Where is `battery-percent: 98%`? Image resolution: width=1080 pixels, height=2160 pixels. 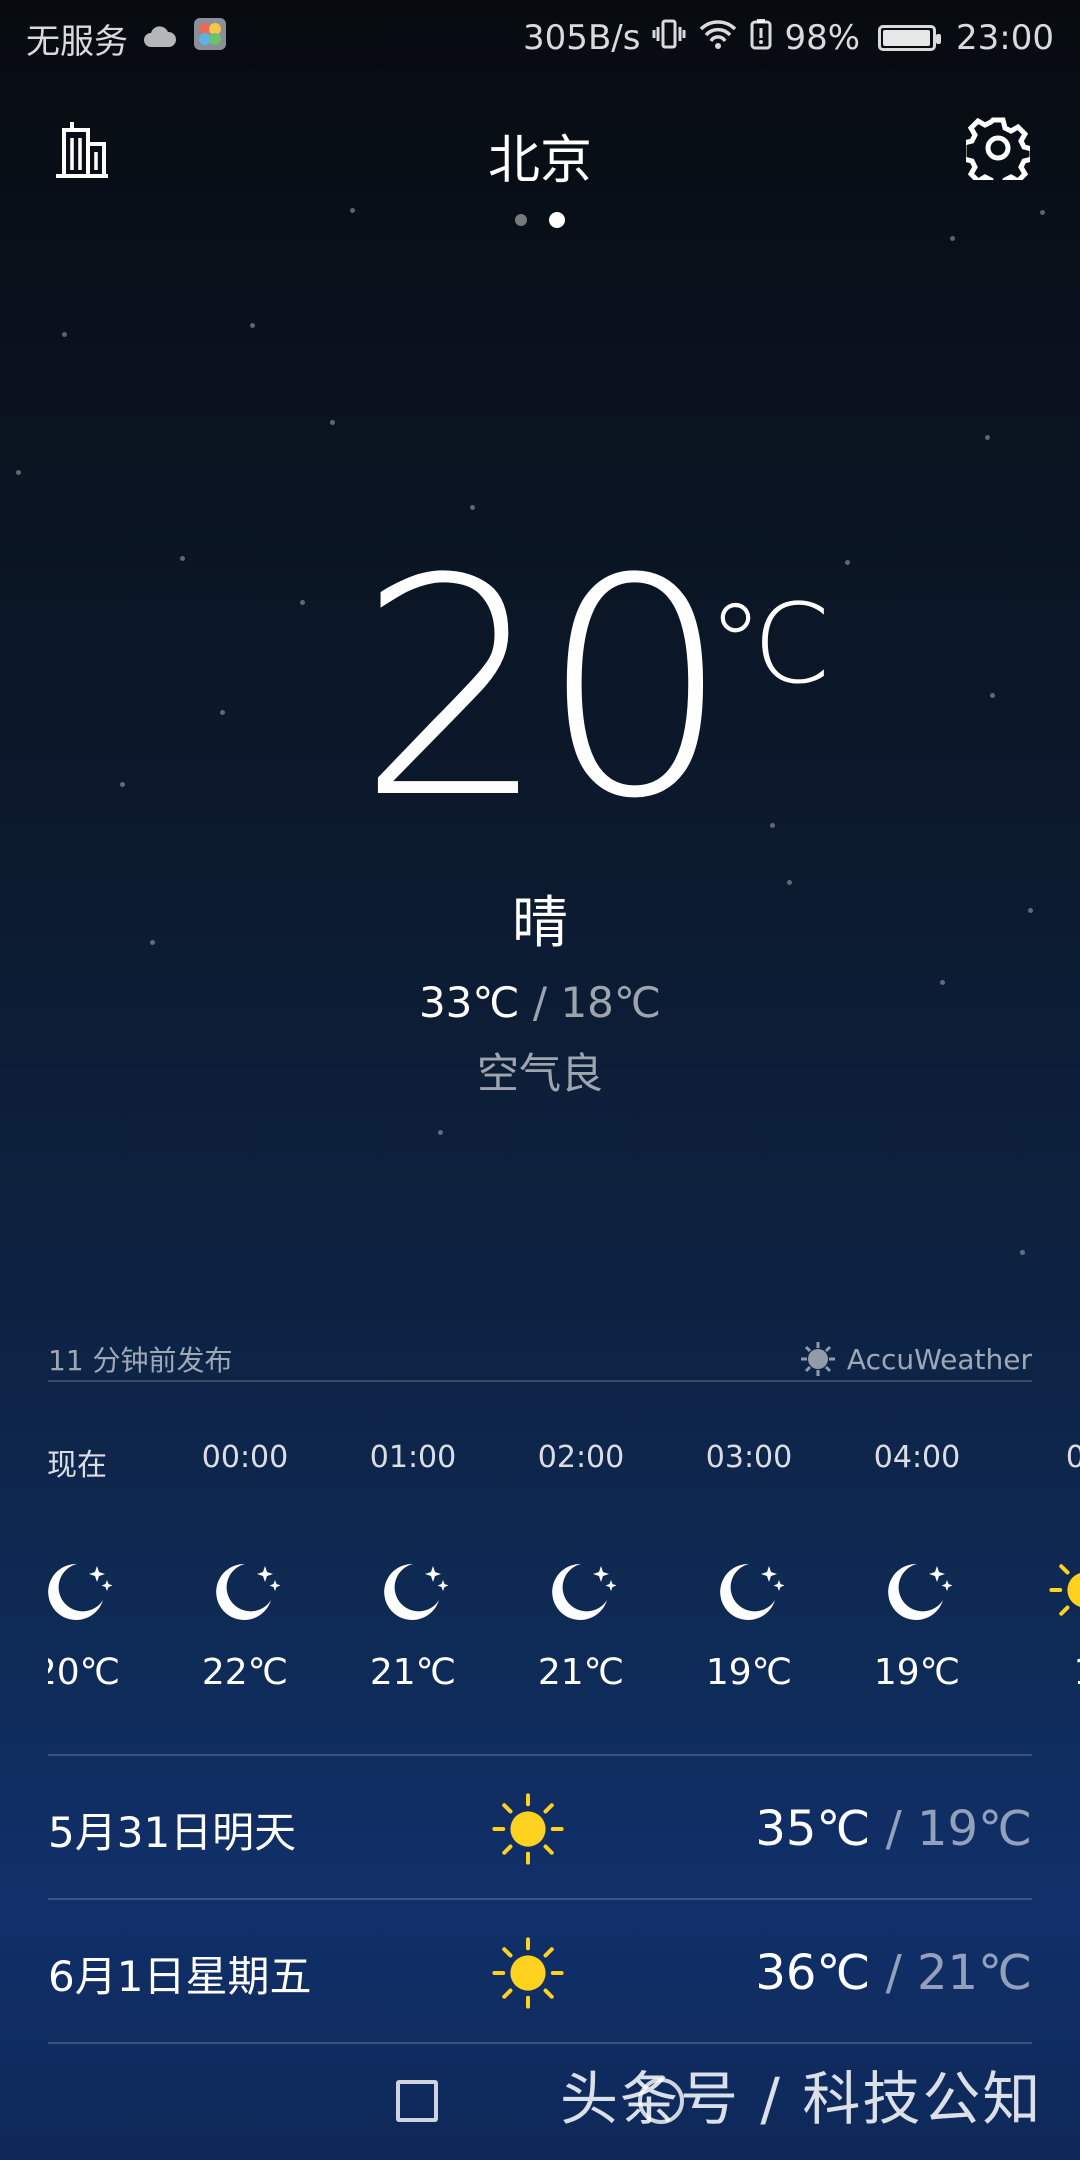
battery-percent: 98% is located at coordinates (822, 38).